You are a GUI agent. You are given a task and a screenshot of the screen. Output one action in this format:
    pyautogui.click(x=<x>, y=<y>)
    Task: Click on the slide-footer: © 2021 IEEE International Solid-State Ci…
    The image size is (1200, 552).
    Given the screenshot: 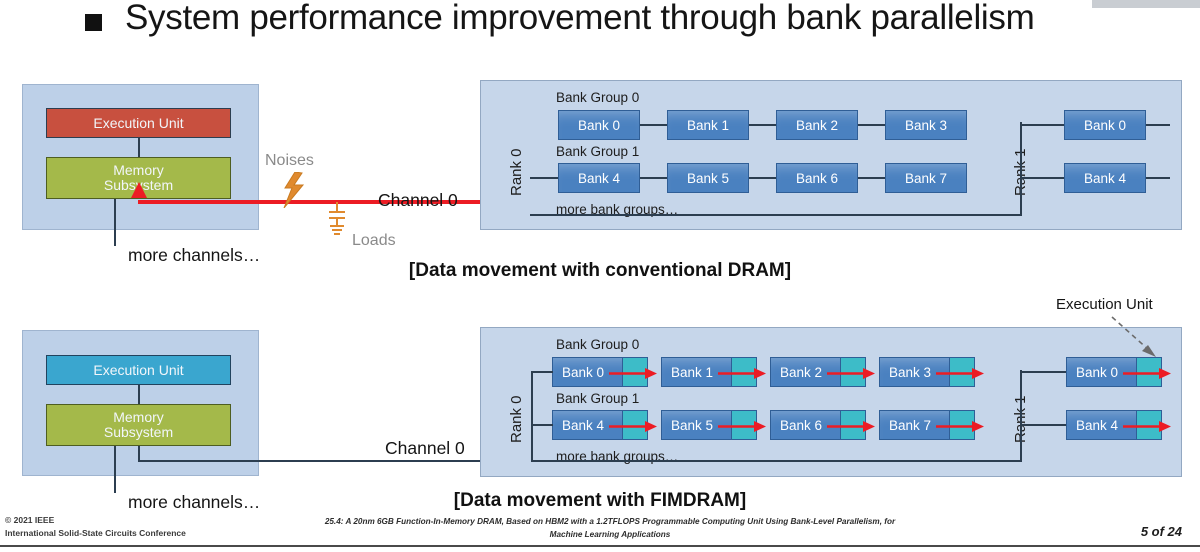 What is the action you would take?
    pyautogui.click(x=600, y=532)
    